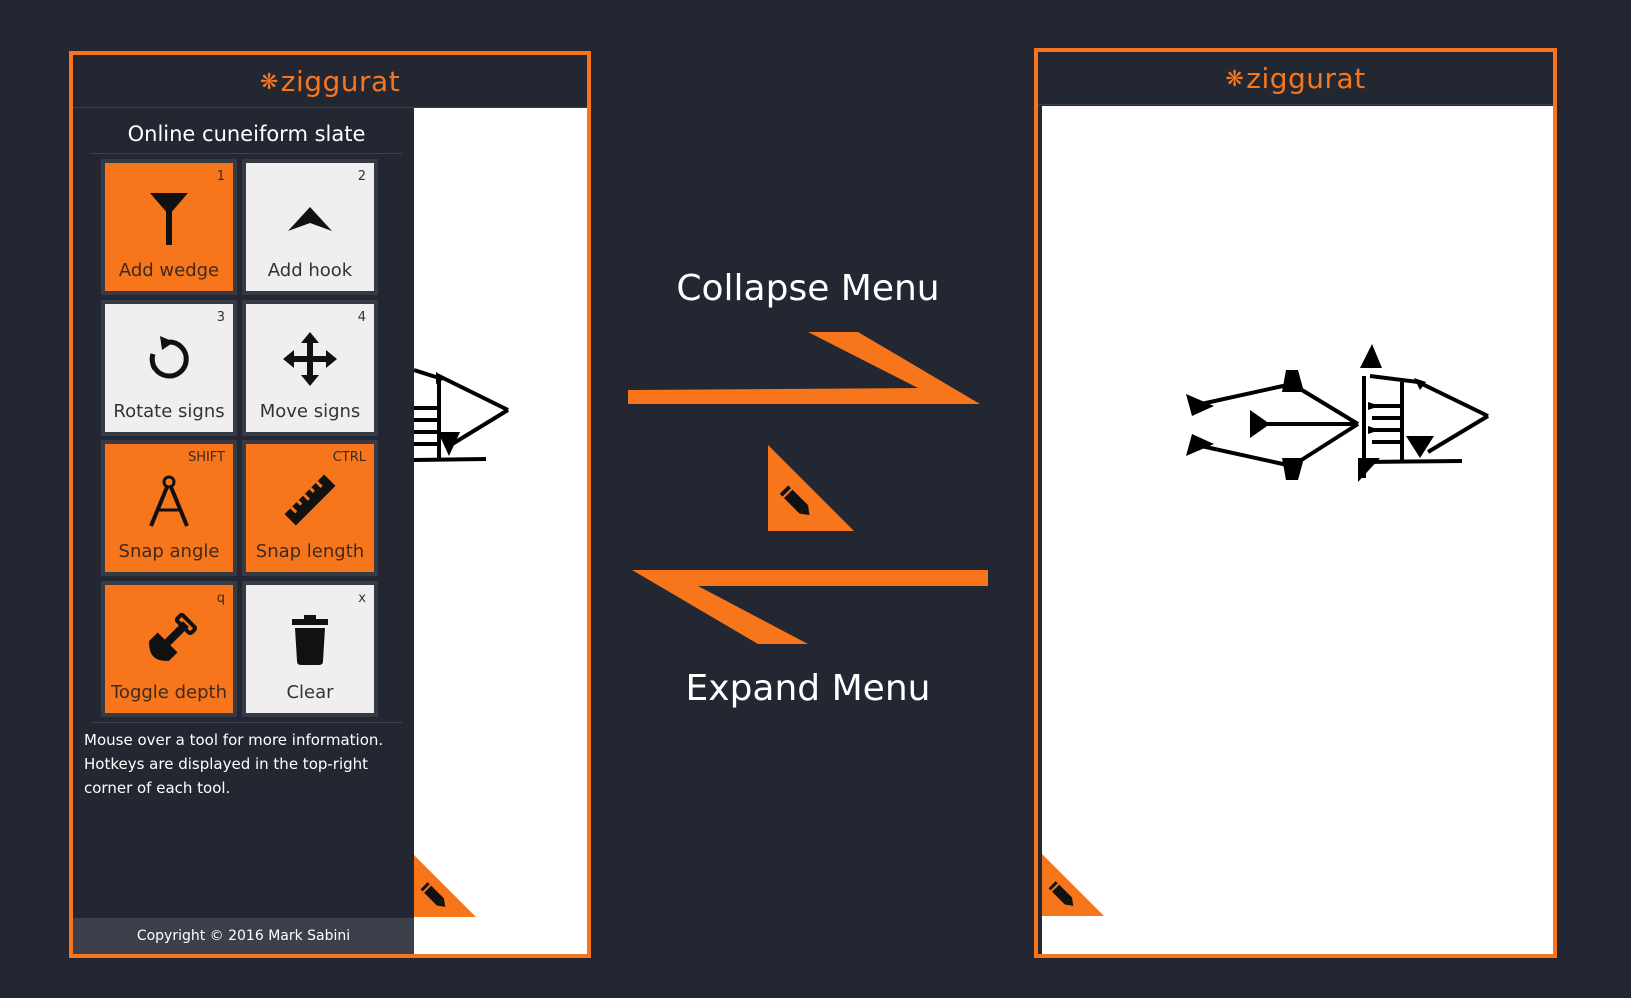 This screenshot has width=1631, height=998. Describe the element at coordinates (804, 368) in the screenshot. I see `collapse-arrow-icon` at that location.